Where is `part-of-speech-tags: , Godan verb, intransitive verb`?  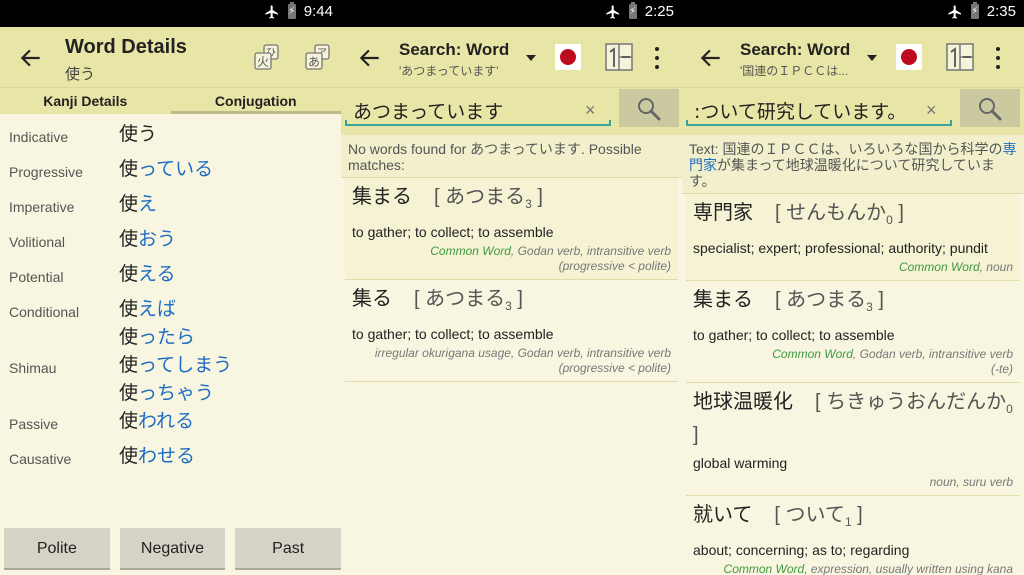 part-of-speech-tags: , Godan verb, intransitive verb is located at coordinates (590, 251).